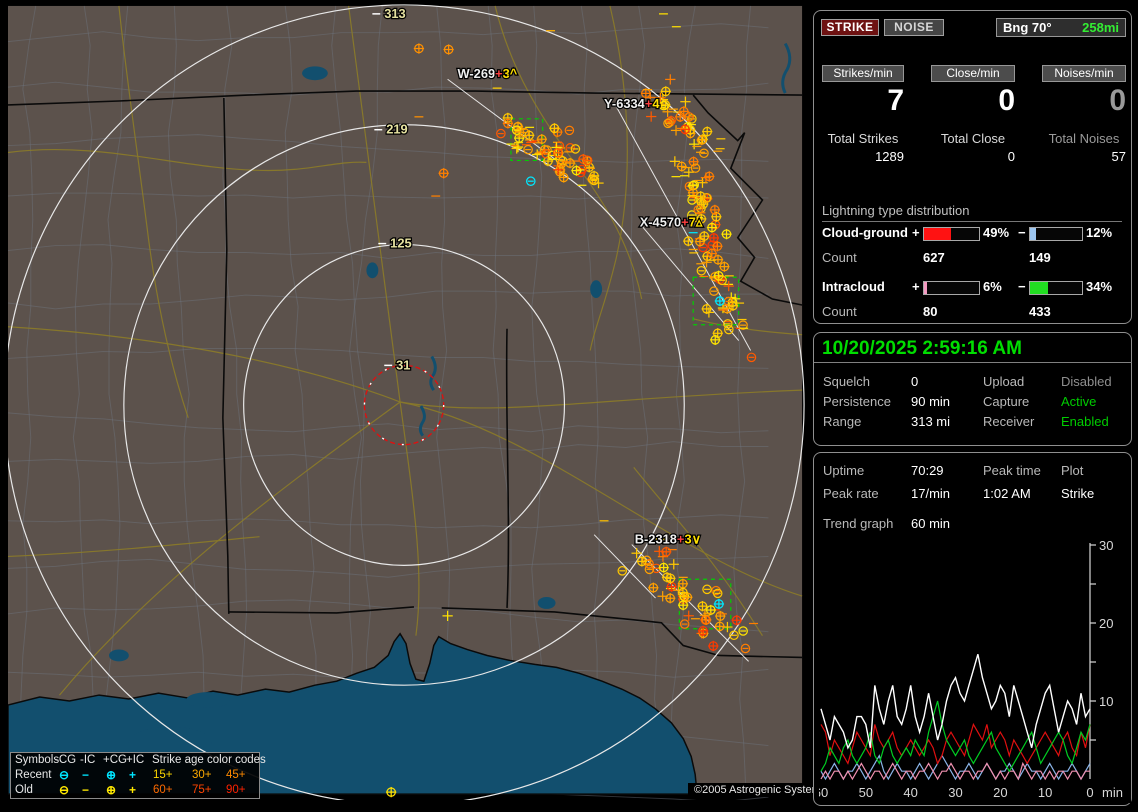 This screenshot has width=1138, height=812. Describe the element at coordinates (668, 539) in the screenshot. I see `storm-cell-label: B-2318+3∨` at that location.